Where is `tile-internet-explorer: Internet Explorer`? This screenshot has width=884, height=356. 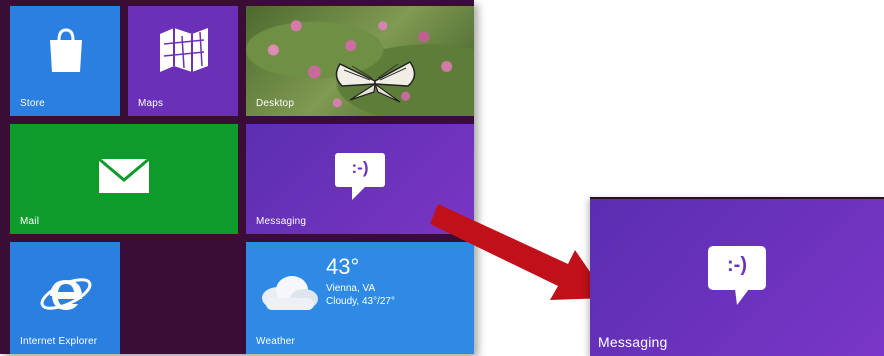 tile-internet-explorer: Internet Explorer is located at coordinates (65, 298).